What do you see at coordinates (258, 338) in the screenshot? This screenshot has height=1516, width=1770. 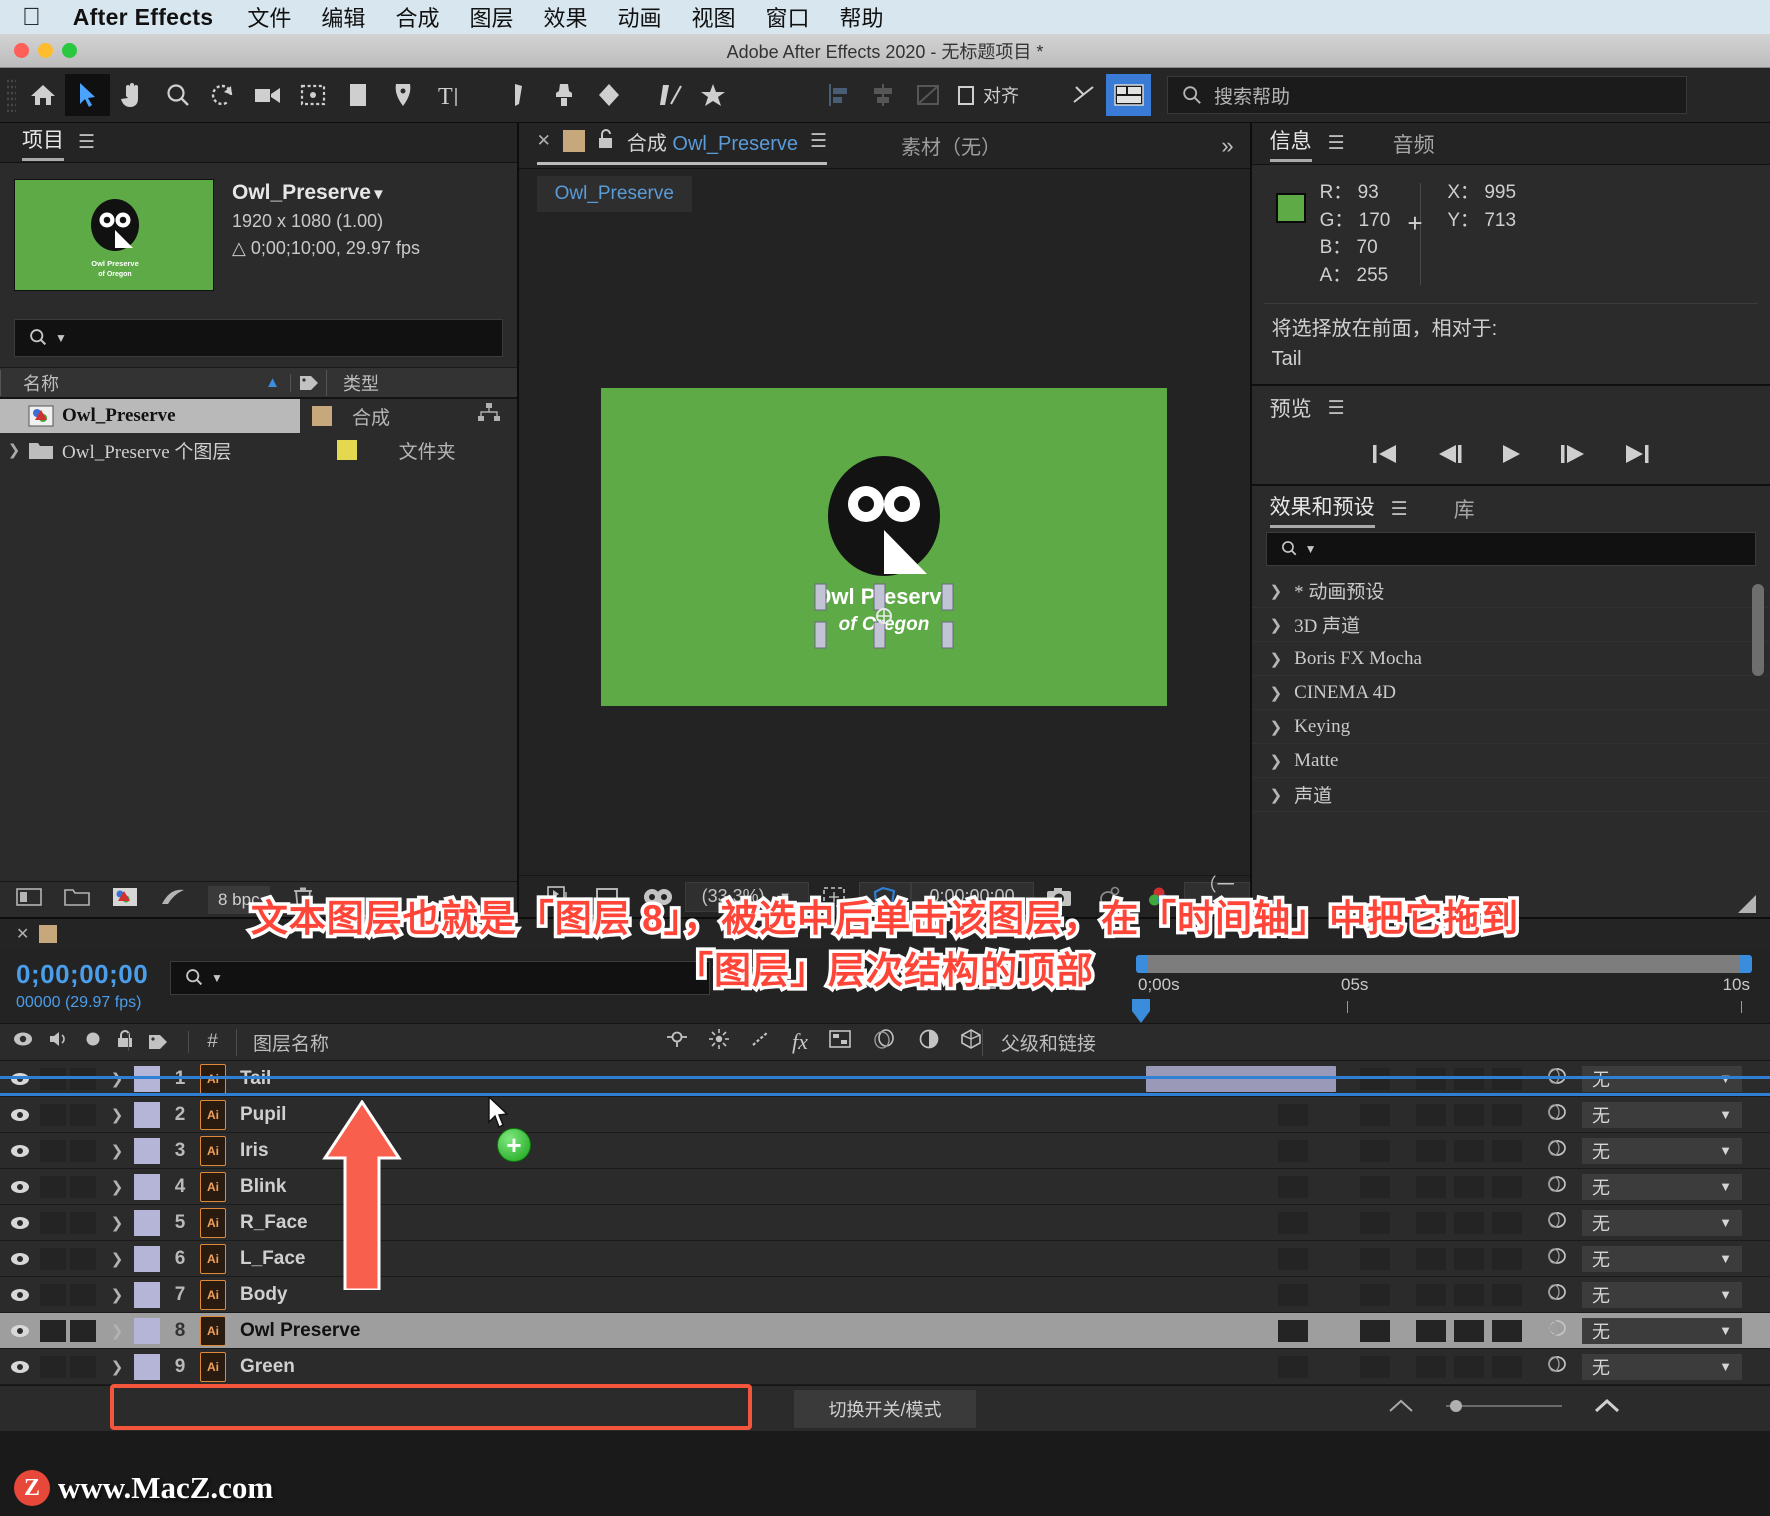 I see `project-search-input: ▼` at bounding box center [258, 338].